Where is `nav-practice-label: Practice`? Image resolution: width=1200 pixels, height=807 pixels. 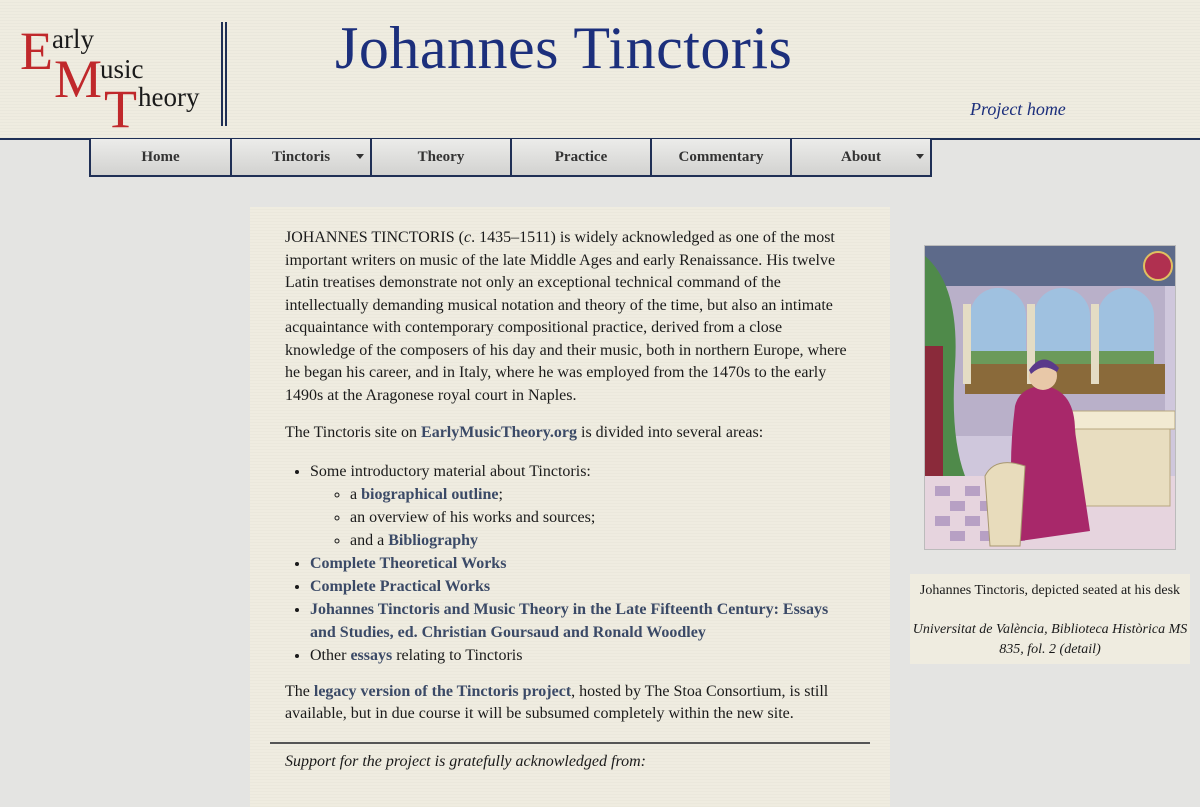
nav-practice-label: Practice is located at coordinates (581, 156).